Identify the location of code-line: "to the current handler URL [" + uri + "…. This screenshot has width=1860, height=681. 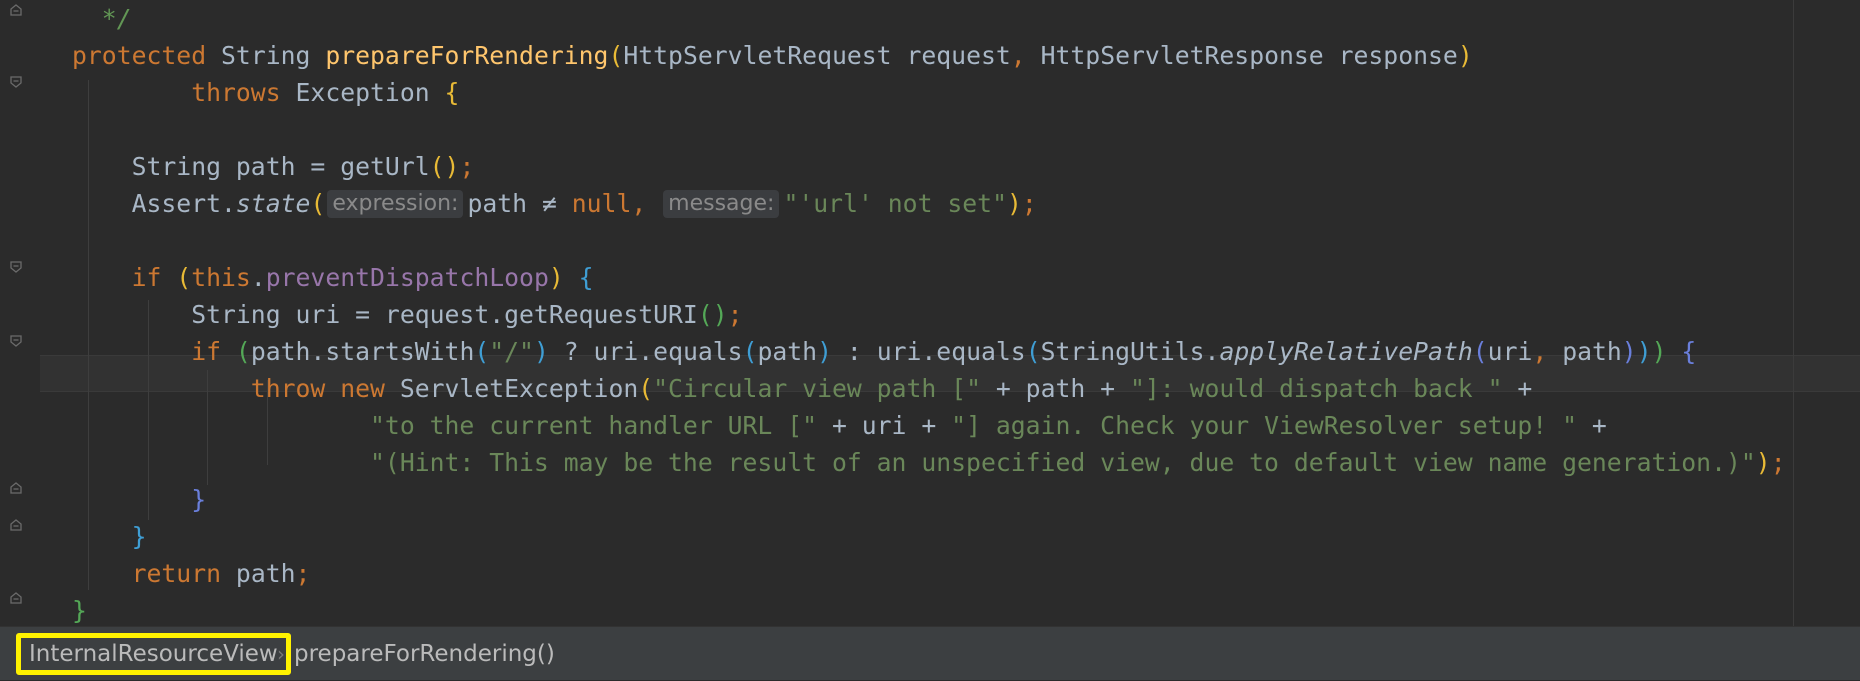
(839, 425).